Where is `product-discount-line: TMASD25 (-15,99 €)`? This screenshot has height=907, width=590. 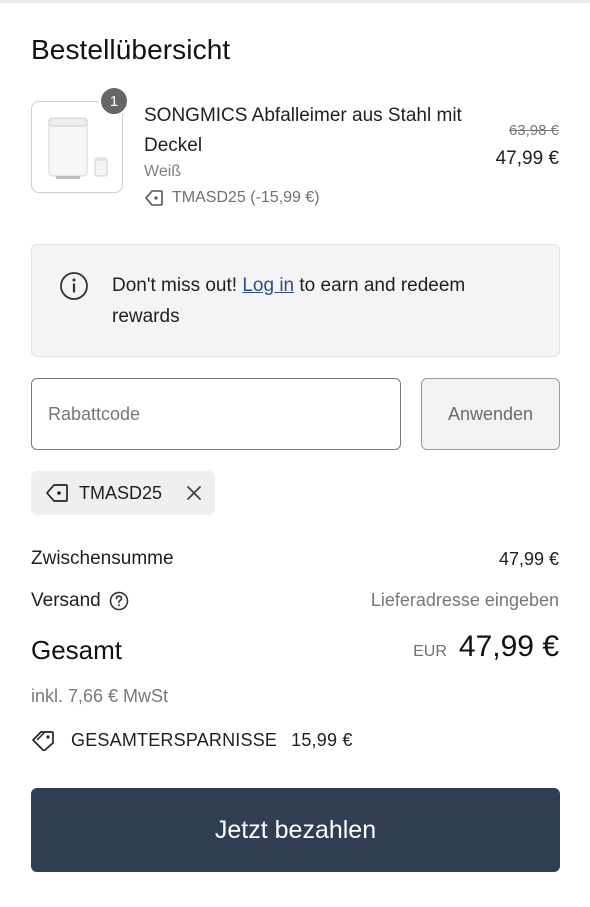 product-discount-line: TMASD25 (-15,99 €) is located at coordinates (232, 198).